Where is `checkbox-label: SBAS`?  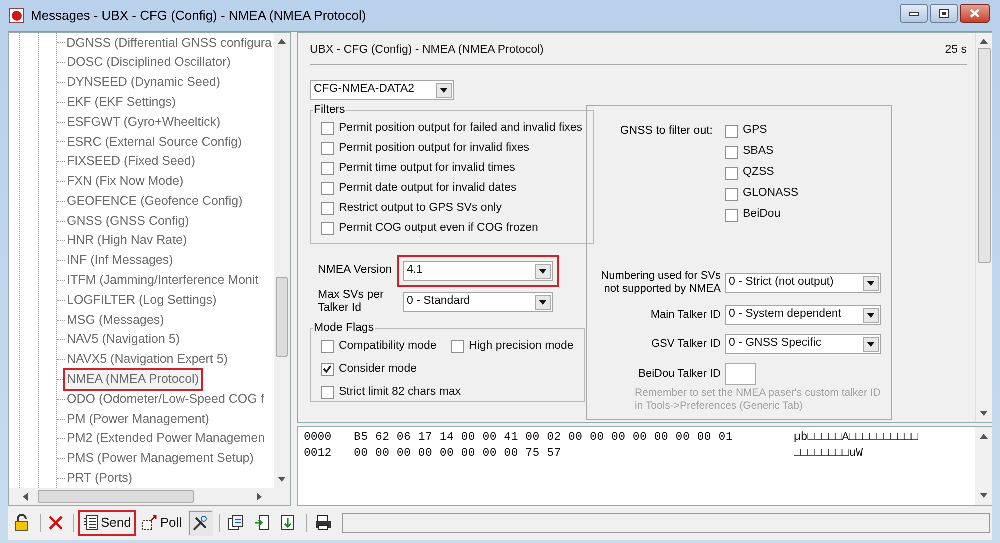 checkbox-label: SBAS is located at coordinates (758, 152).